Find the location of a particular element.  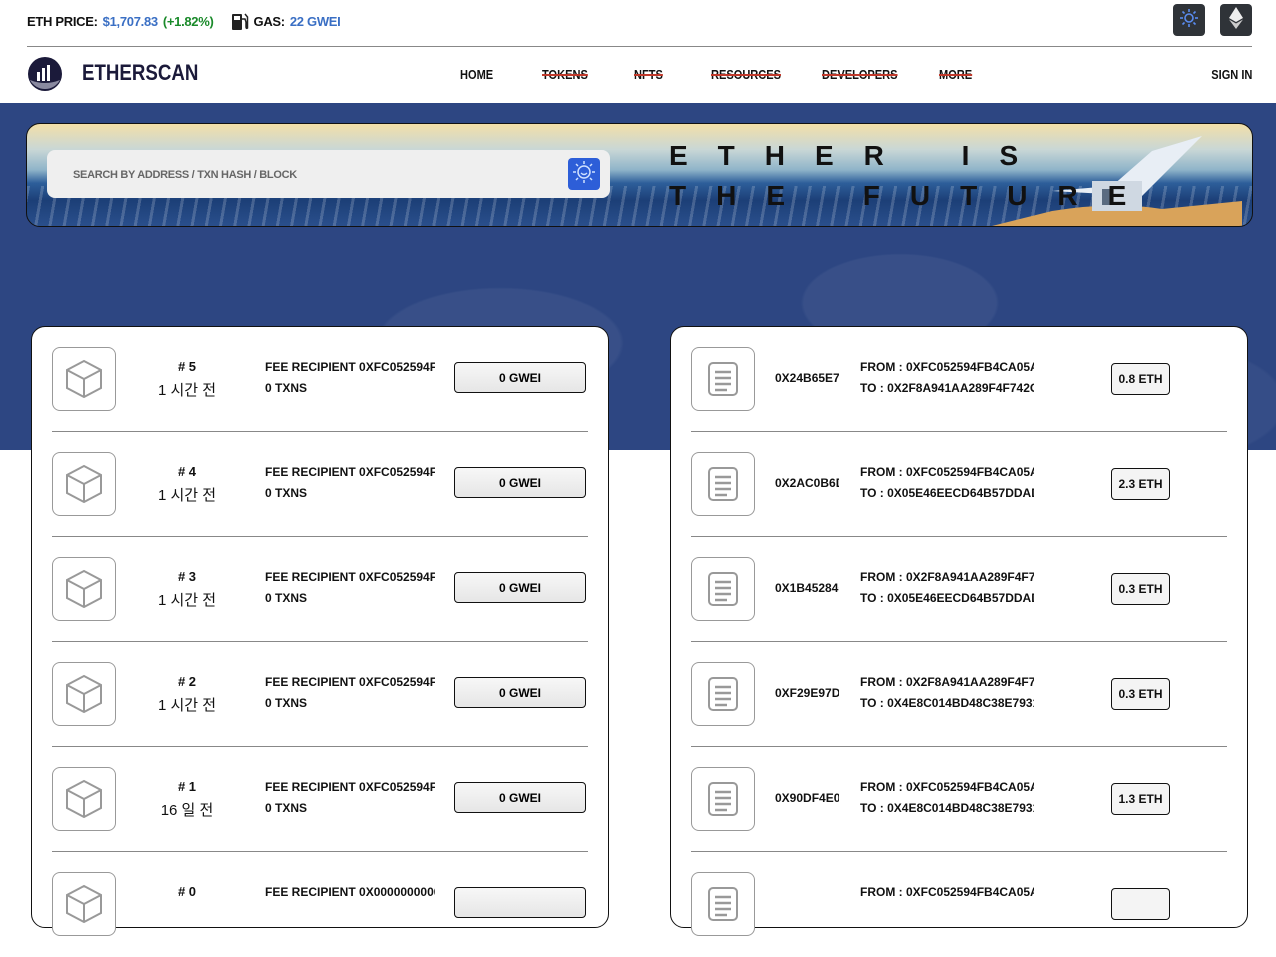

nav-tokens: TOKENS is located at coordinates (565, 74).